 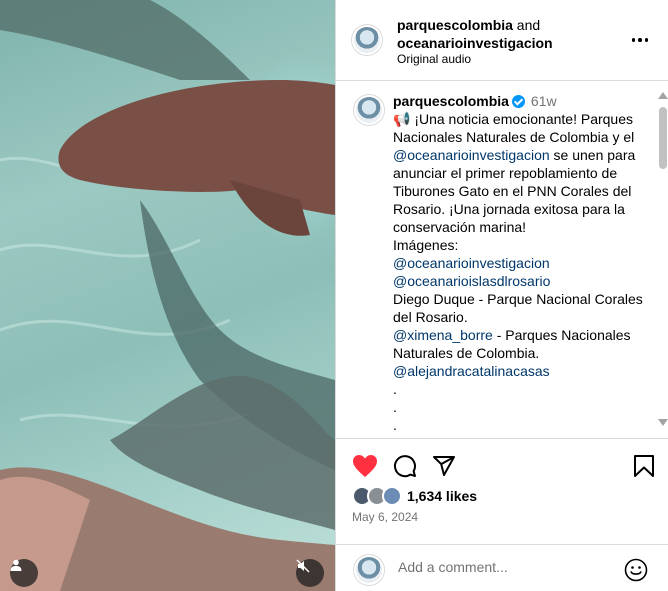 I want to click on like-button, so click(x=365, y=466).